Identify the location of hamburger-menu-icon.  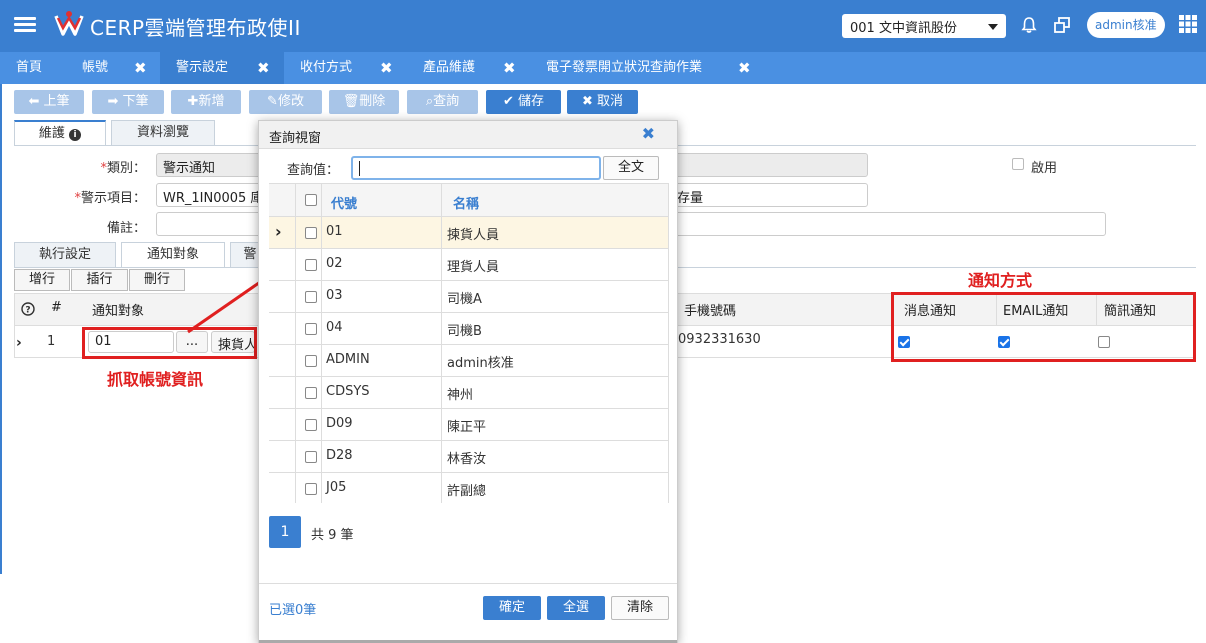
(25, 25).